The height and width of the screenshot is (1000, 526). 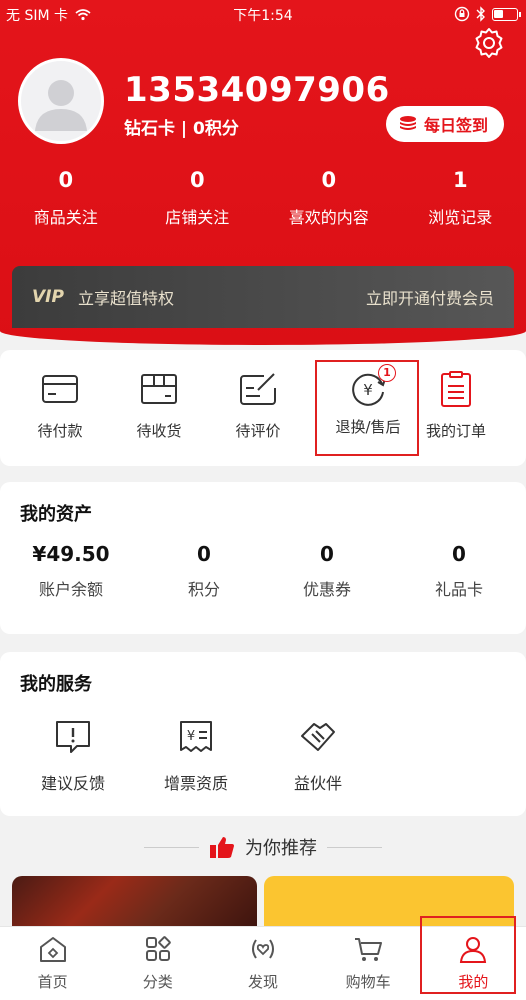 What do you see at coordinates (407, 123) in the screenshot?
I see `coins-icon` at bounding box center [407, 123].